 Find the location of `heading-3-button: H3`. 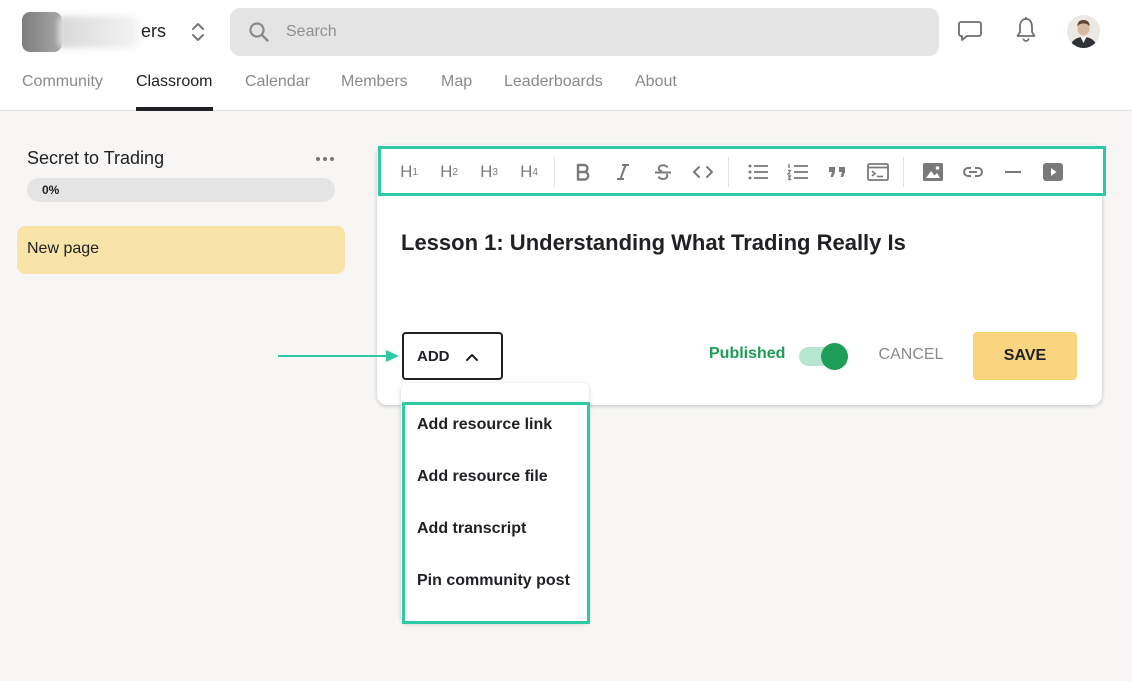

heading-3-button: H3 is located at coordinates (489, 172).